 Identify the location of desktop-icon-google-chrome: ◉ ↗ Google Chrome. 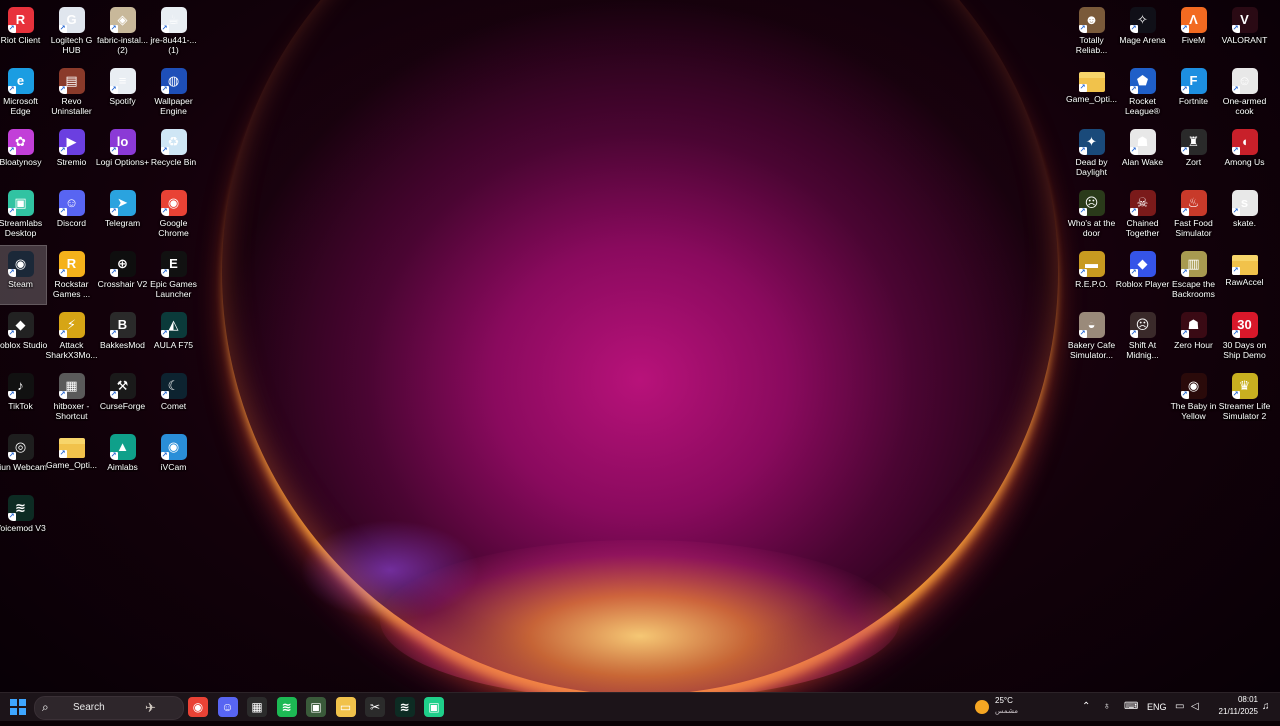
(173, 214).